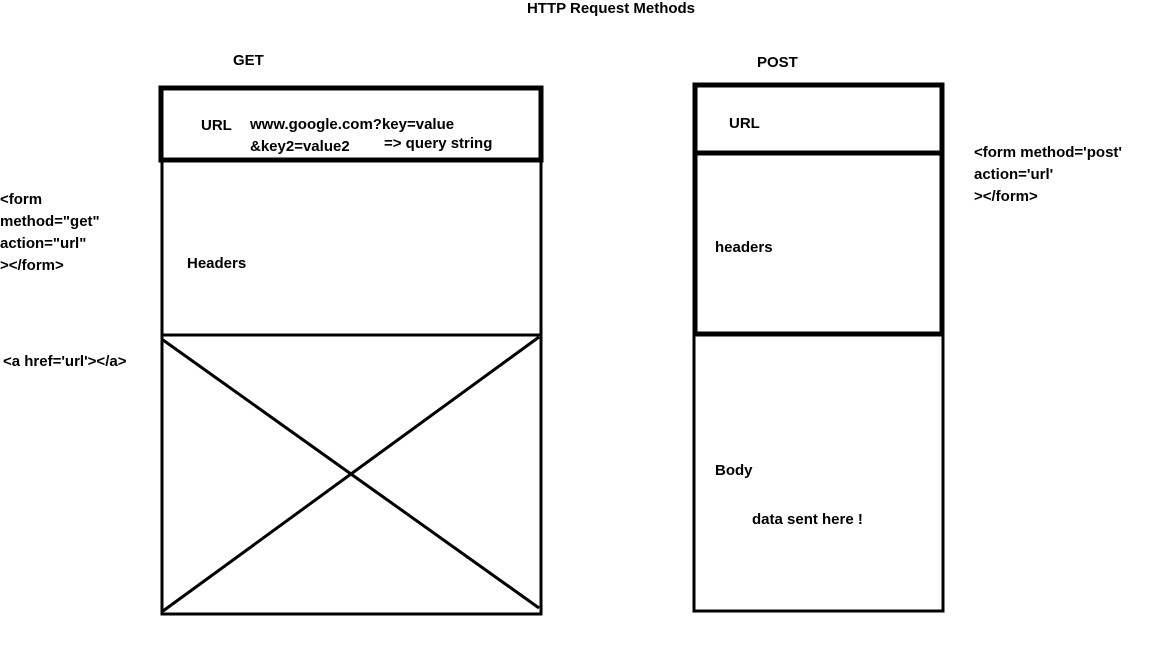  What do you see at coordinates (1048, 152) in the screenshot?
I see `post-form-line: <form method='post'` at bounding box center [1048, 152].